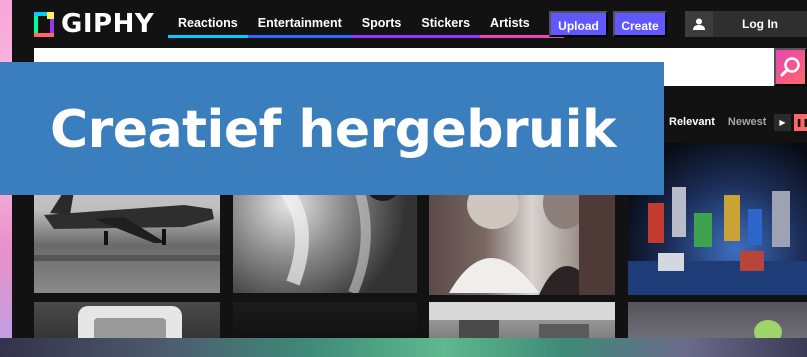 This screenshot has width=807, height=357. What do you see at coordinates (747, 122) in the screenshot?
I see `sort-newest: Newest` at bounding box center [747, 122].